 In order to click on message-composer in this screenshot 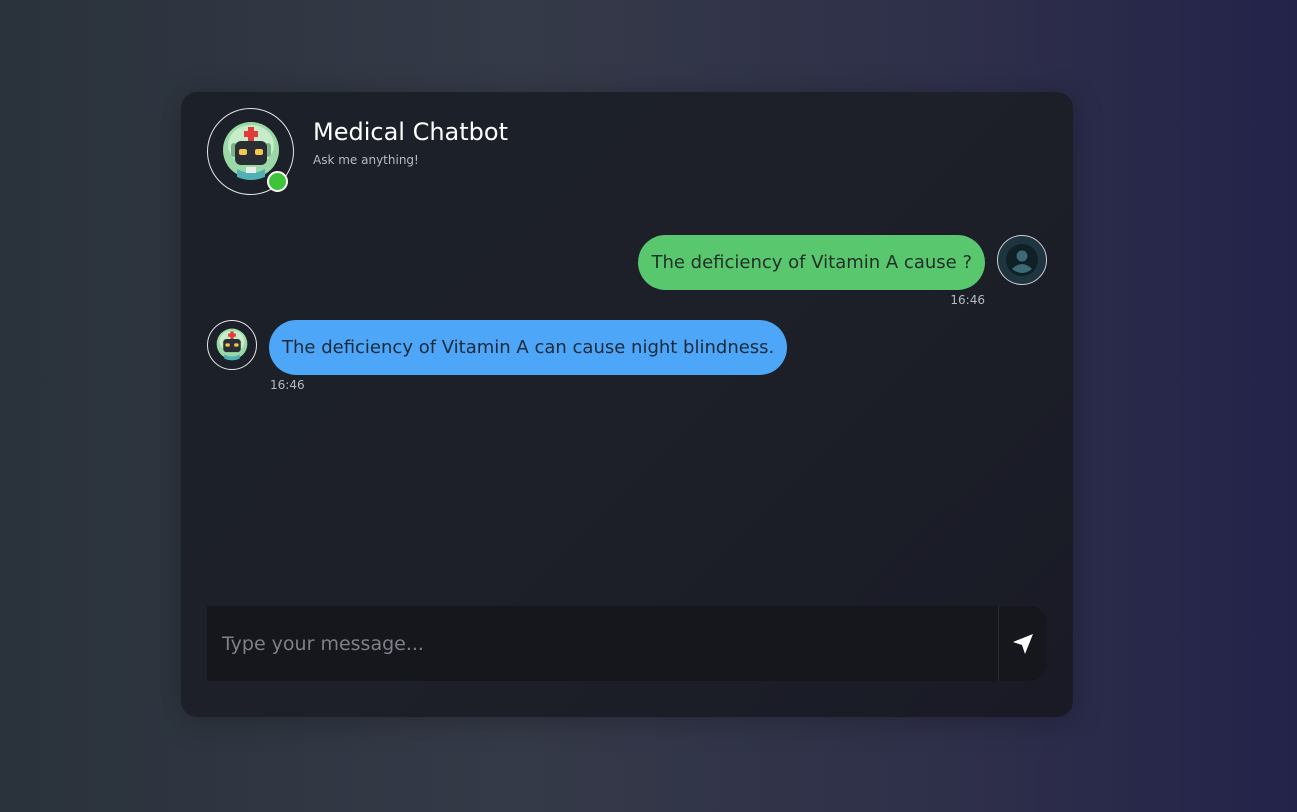, I will do `click(627, 643)`.